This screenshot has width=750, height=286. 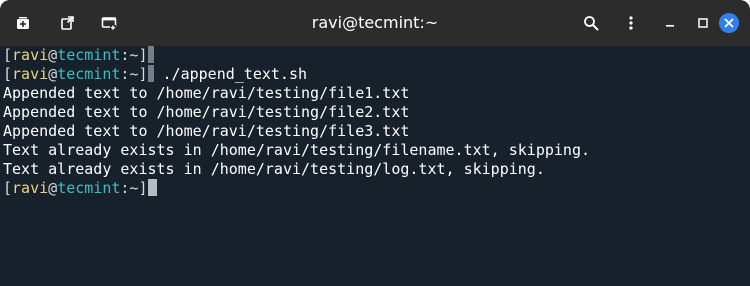 I want to click on menu-kebab-icon, so click(x=631, y=23).